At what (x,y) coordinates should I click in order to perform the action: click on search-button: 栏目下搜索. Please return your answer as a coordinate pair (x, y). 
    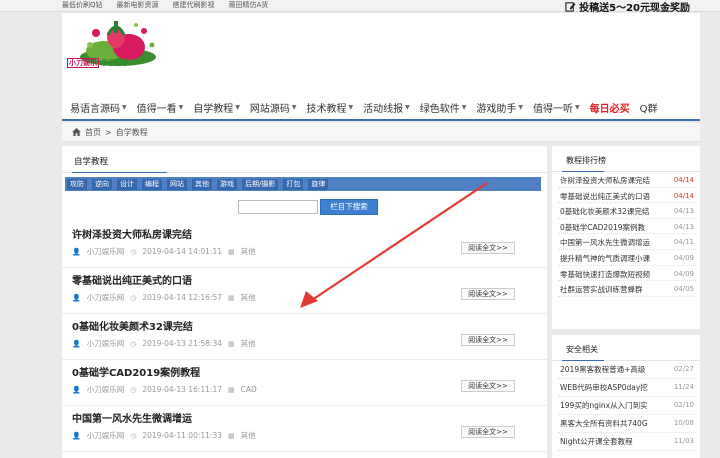
    Looking at the image, I should click on (349, 207).